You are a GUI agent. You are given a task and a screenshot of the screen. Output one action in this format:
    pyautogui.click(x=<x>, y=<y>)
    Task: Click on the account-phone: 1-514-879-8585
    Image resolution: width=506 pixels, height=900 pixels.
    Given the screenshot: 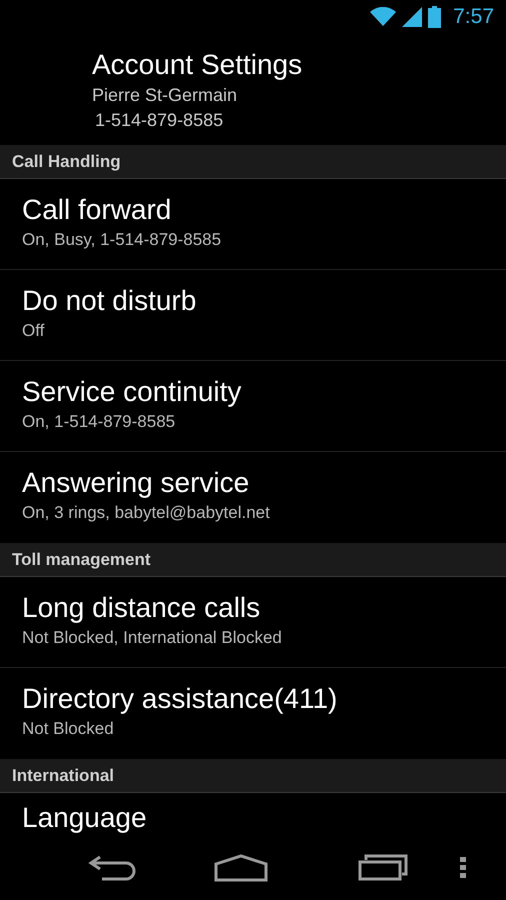 What is the action you would take?
    pyautogui.click(x=159, y=120)
    